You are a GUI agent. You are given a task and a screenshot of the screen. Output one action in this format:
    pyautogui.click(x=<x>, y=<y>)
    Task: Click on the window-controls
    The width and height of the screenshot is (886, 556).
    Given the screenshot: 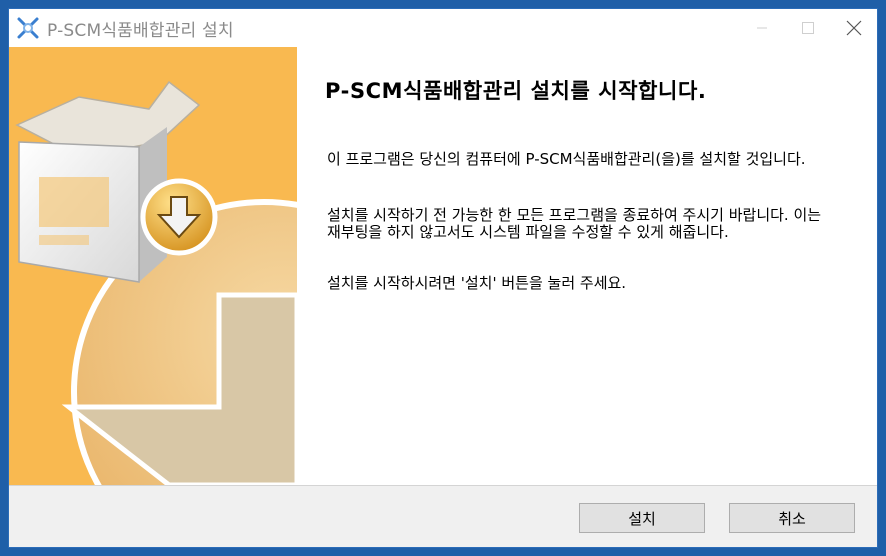 What is the action you would take?
    pyautogui.click(x=808, y=28)
    